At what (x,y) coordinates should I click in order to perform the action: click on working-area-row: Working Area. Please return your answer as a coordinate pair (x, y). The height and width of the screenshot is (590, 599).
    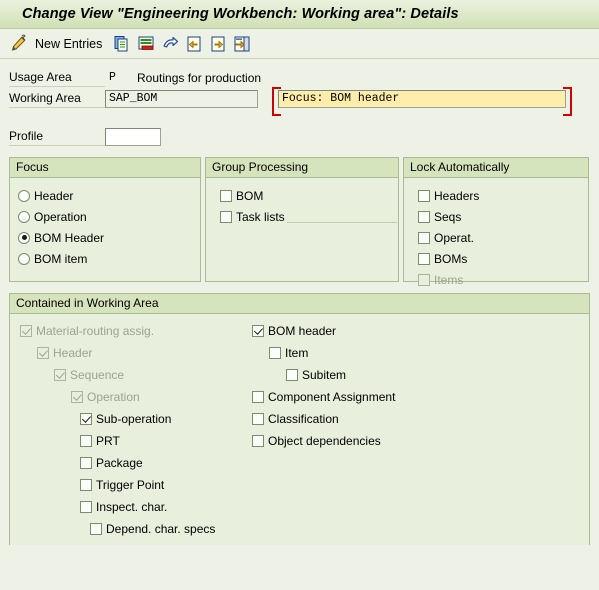
    Looking at the image, I should click on (304, 101).